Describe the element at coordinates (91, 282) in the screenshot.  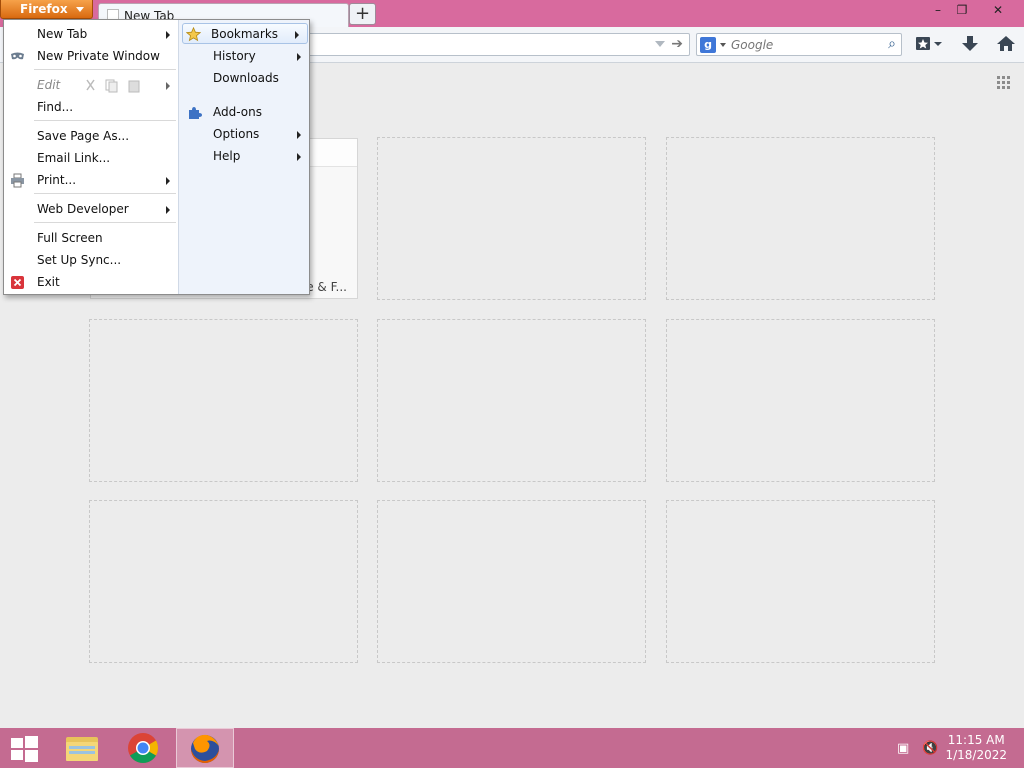
I see `menu-item-exit: Exit` at that location.